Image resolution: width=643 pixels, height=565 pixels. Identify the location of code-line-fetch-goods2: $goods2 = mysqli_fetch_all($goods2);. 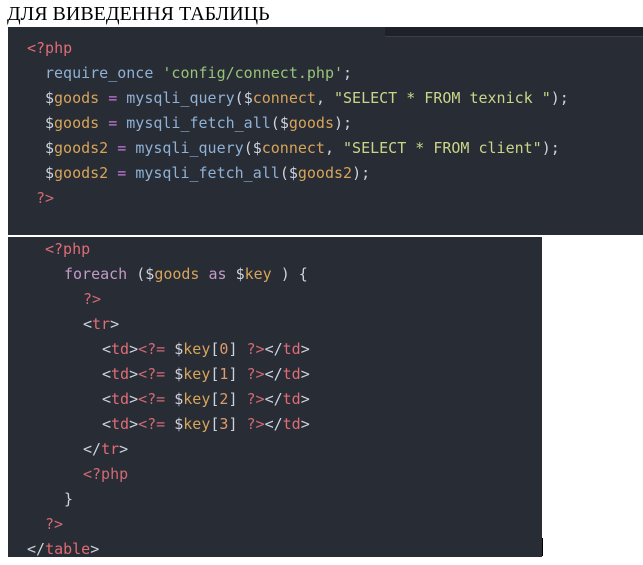
(208, 173).